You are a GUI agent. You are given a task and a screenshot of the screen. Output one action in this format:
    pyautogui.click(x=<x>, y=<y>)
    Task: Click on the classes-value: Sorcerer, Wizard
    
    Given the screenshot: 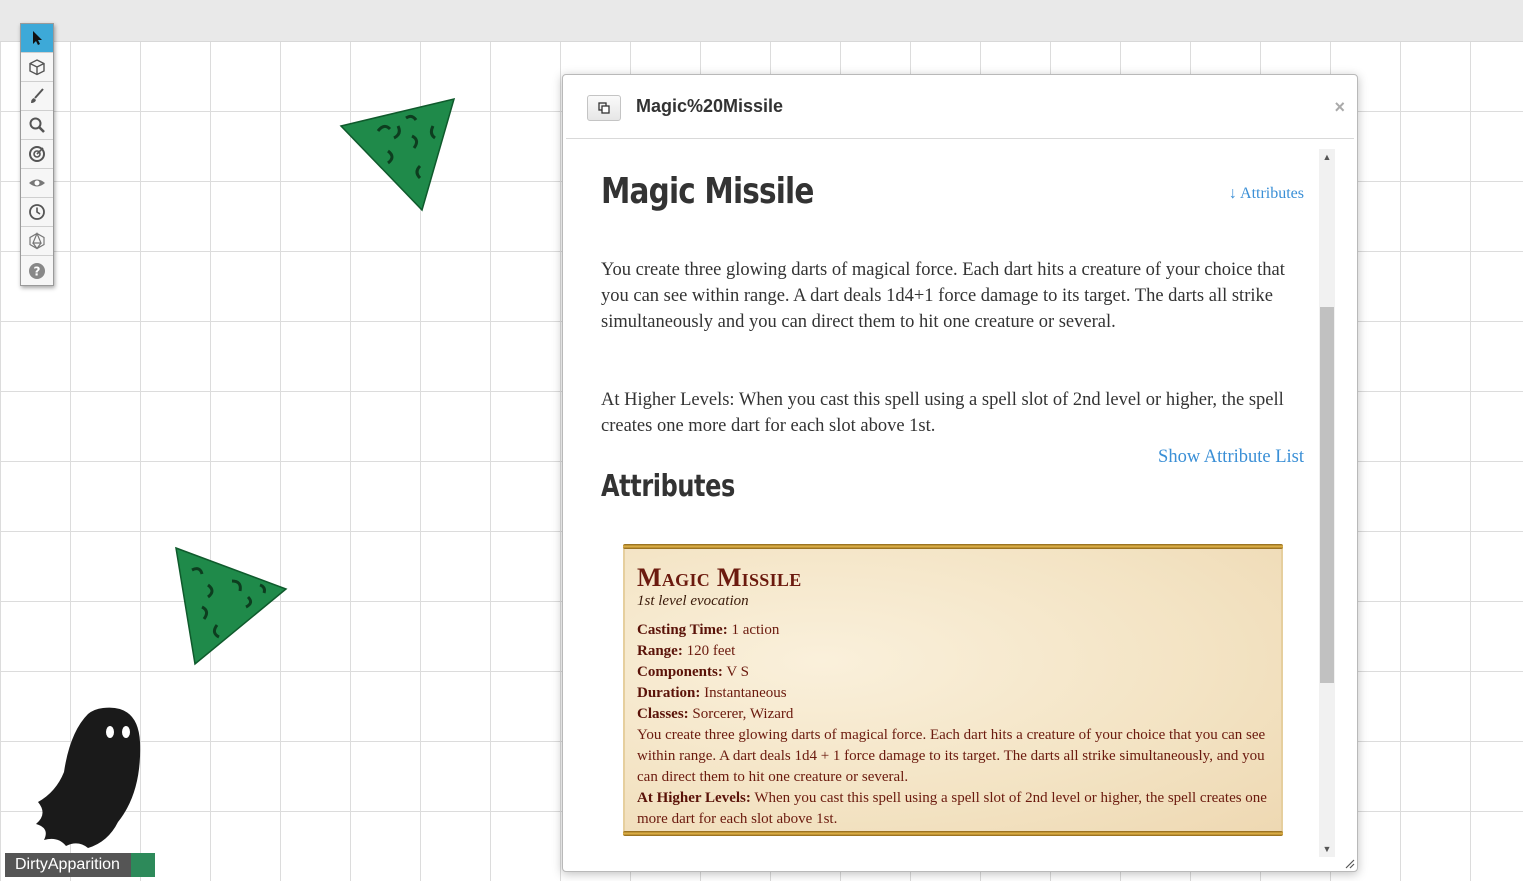 What is the action you would take?
    pyautogui.click(x=743, y=714)
    